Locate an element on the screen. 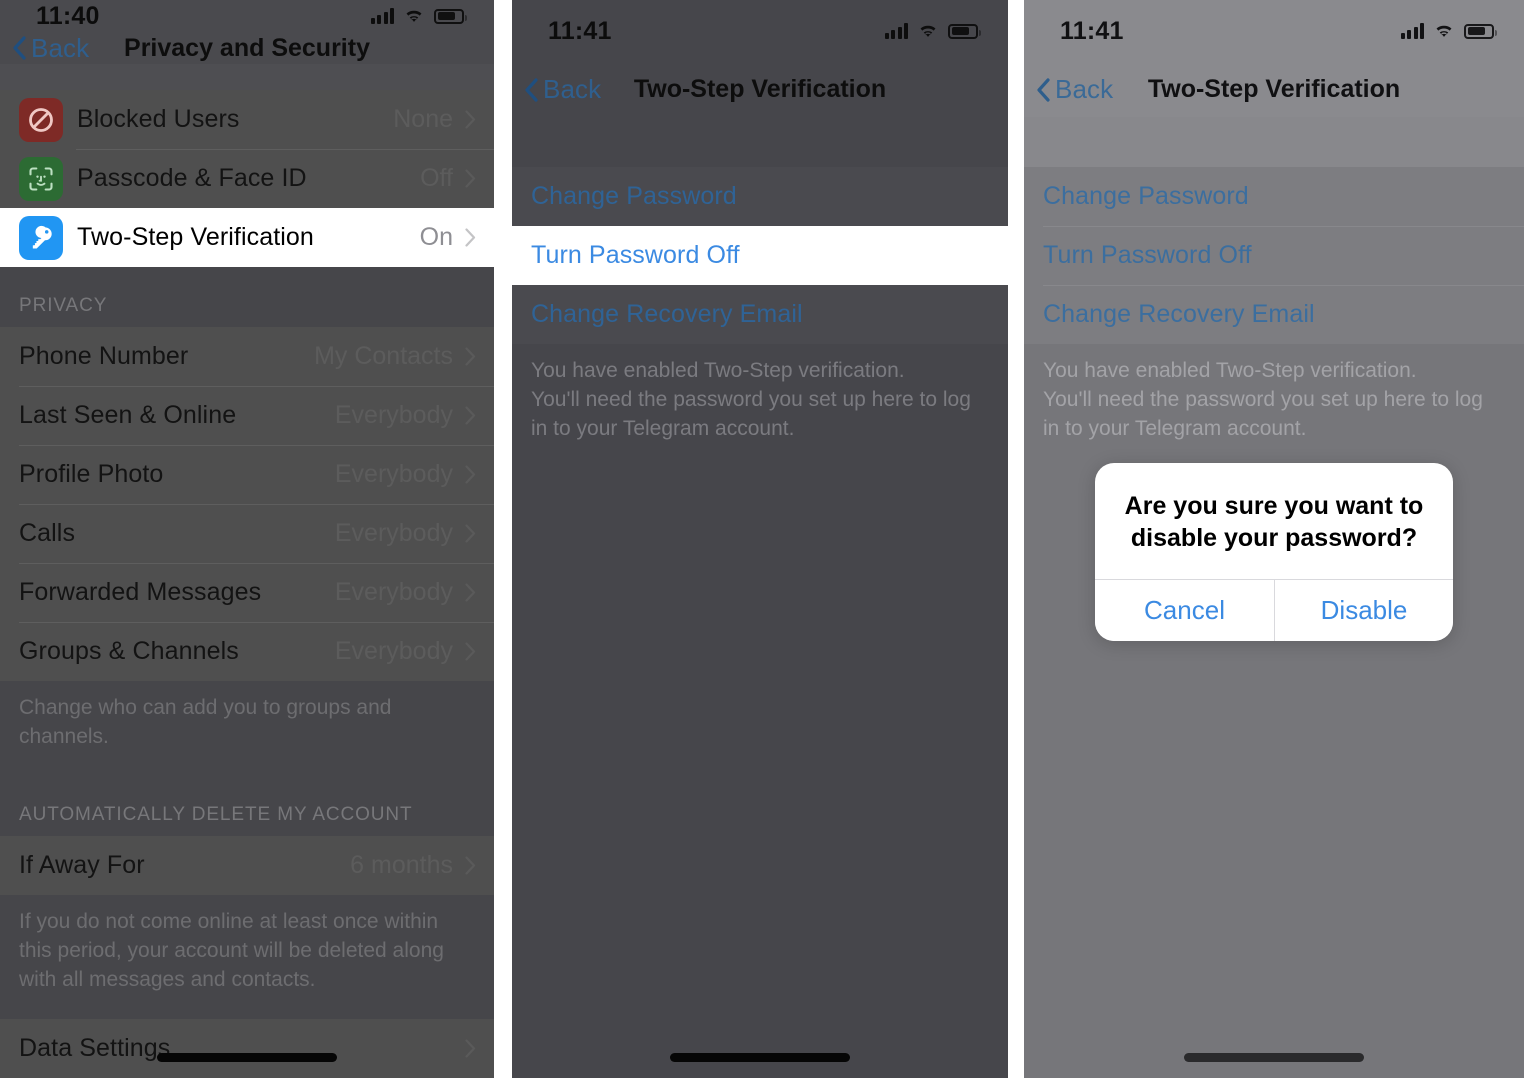 The image size is (1524, 1078). row-profile-photo: Profile Photo Everybody is located at coordinates (247, 474).